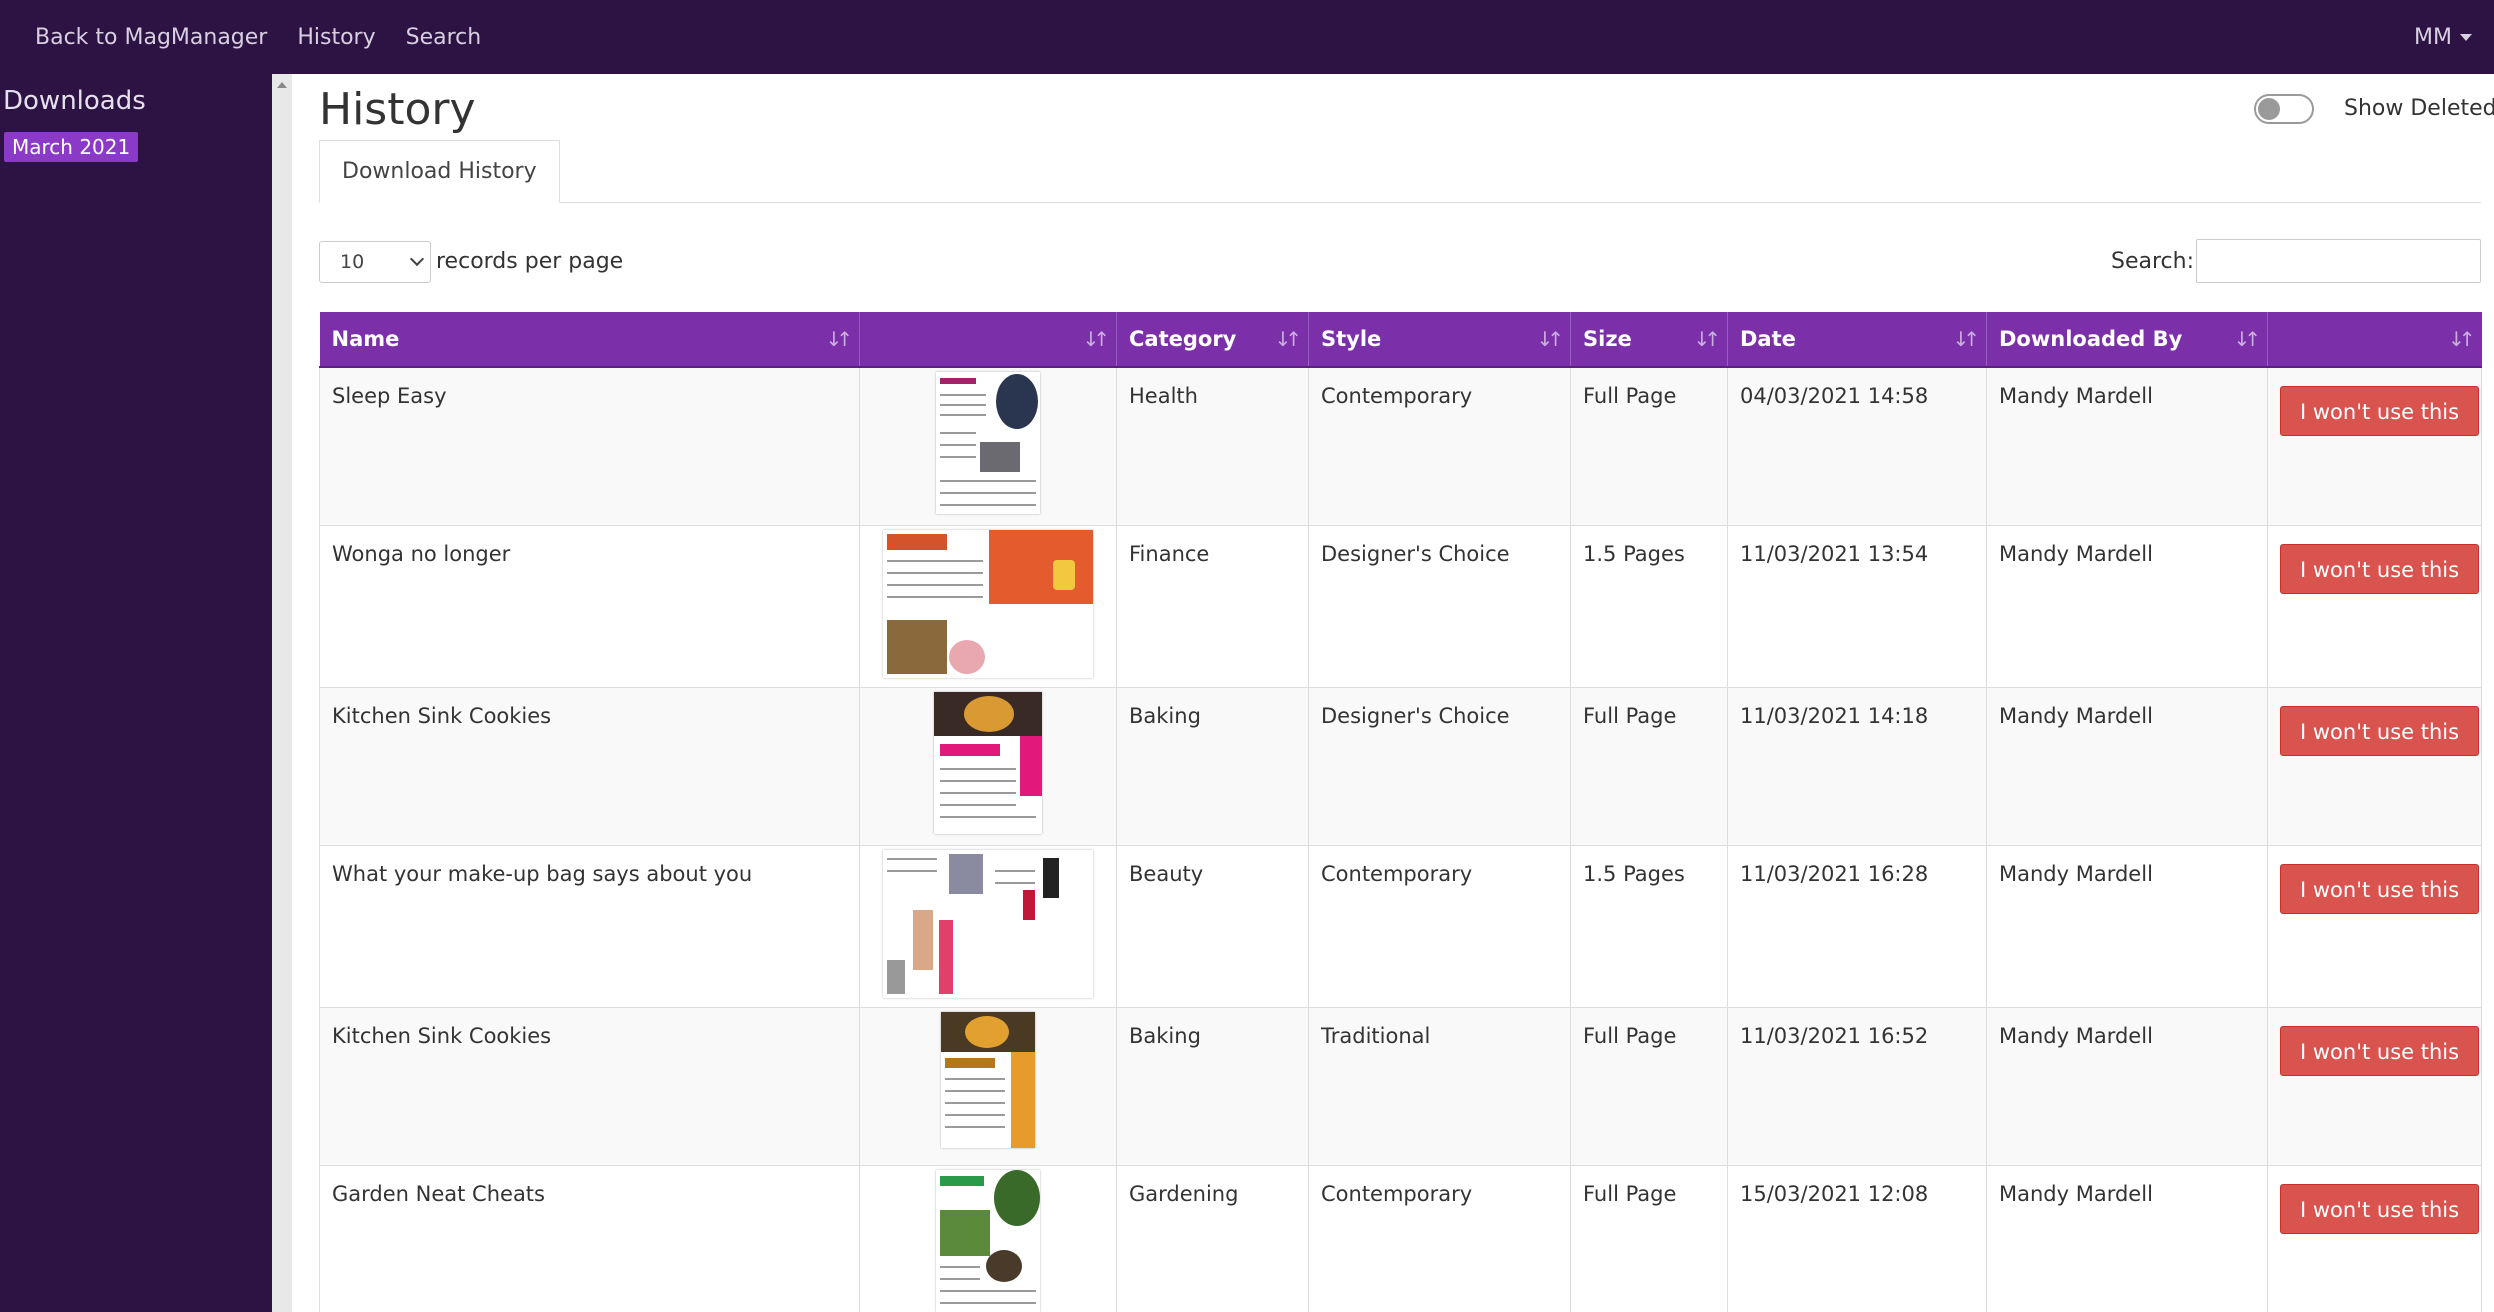 The height and width of the screenshot is (1312, 2494). What do you see at coordinates (282, 85) in the screenshot?
I see `scroll-up-arrow-icon` at bounding box center [282, 85].